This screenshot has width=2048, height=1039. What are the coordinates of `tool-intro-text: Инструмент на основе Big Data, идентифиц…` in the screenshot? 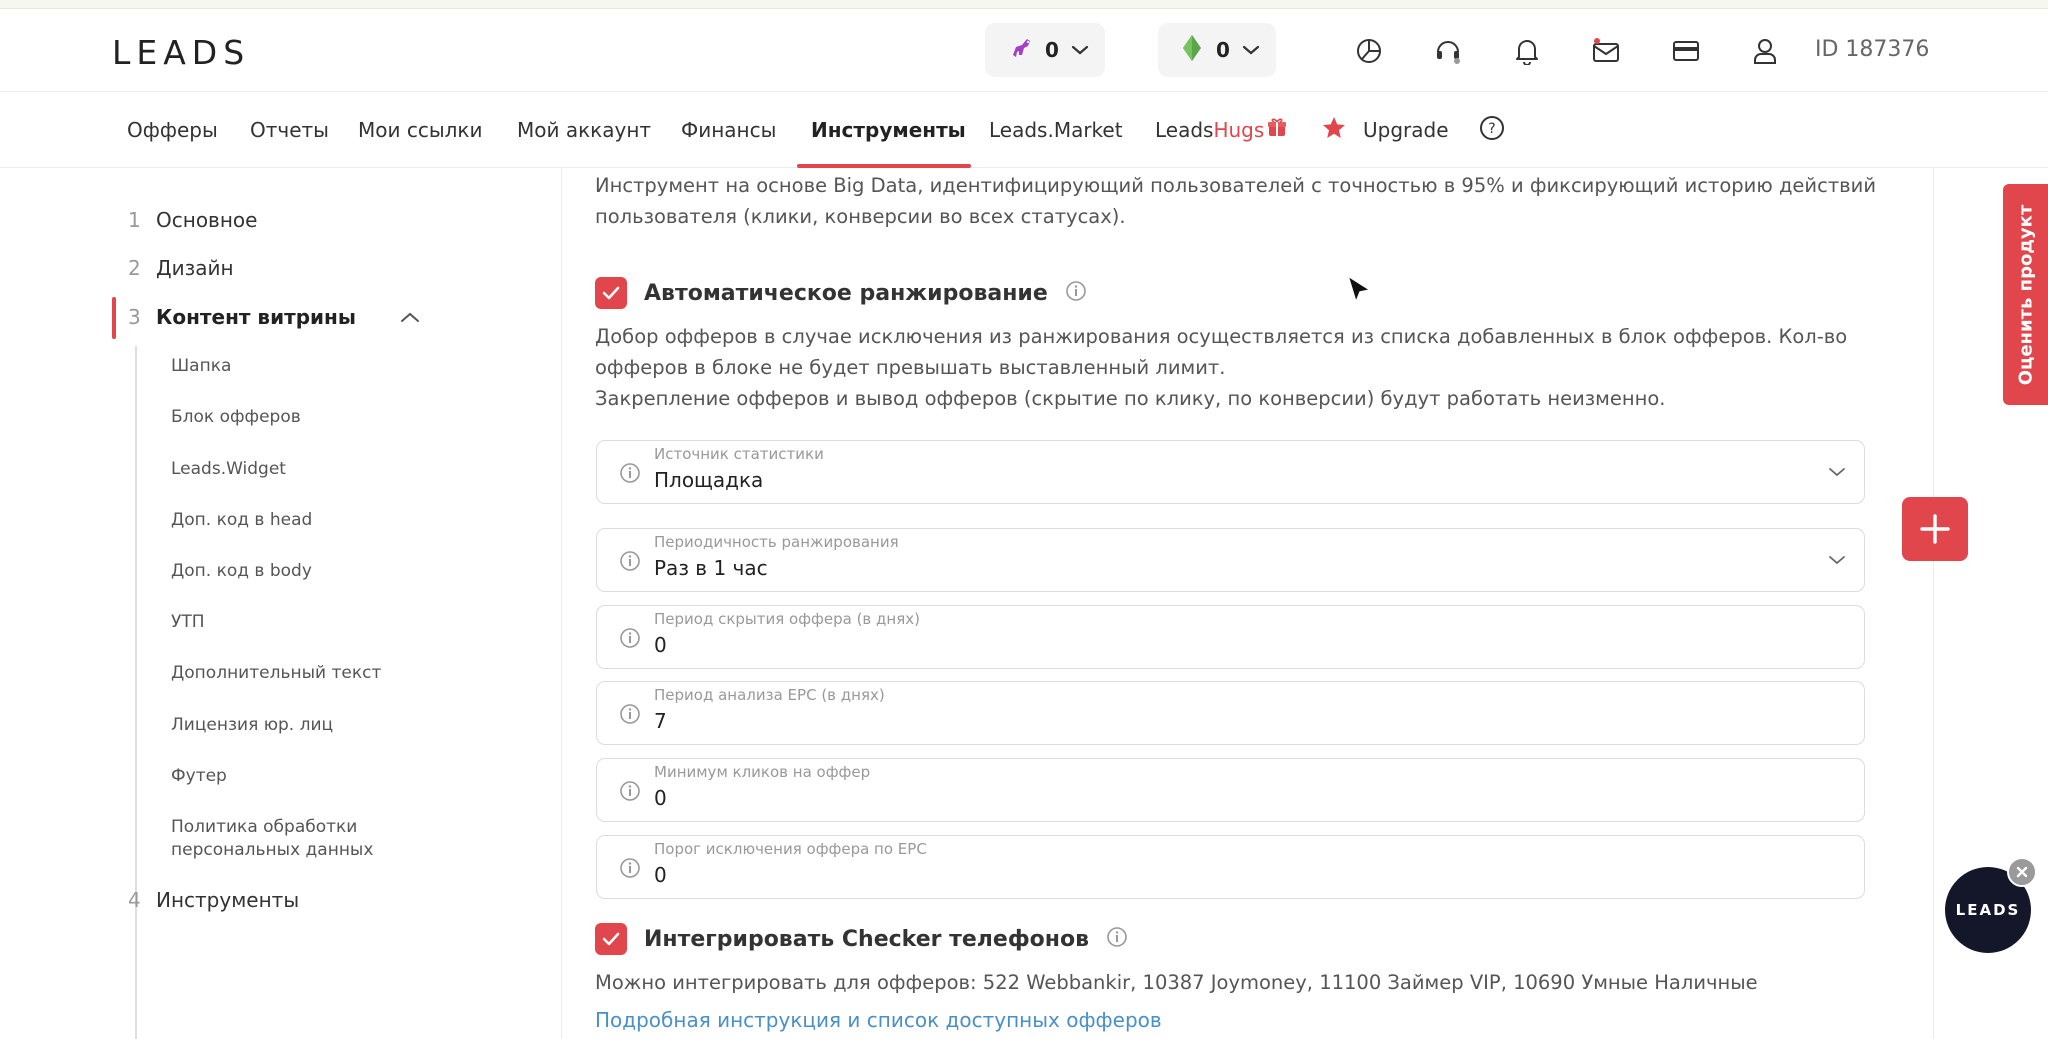 It's located at (1236, 201).